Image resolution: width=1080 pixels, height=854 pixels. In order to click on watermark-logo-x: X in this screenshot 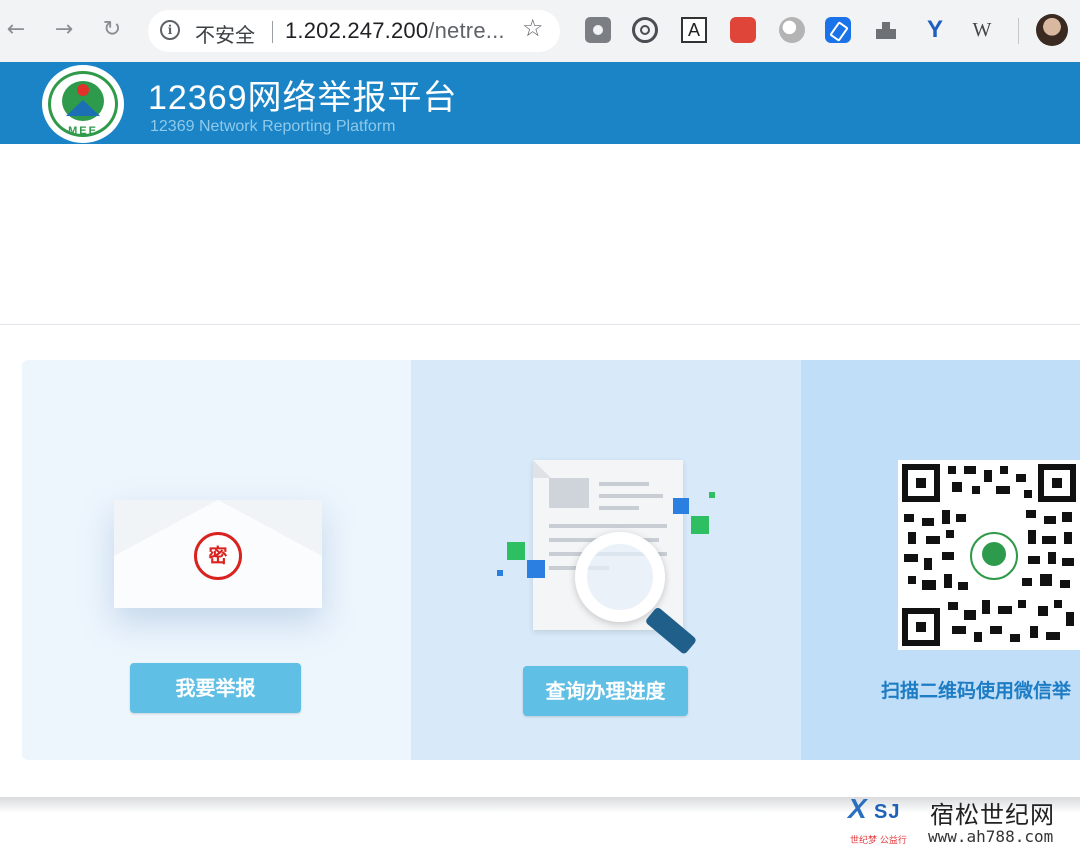, I will do `click(857, 808)`.